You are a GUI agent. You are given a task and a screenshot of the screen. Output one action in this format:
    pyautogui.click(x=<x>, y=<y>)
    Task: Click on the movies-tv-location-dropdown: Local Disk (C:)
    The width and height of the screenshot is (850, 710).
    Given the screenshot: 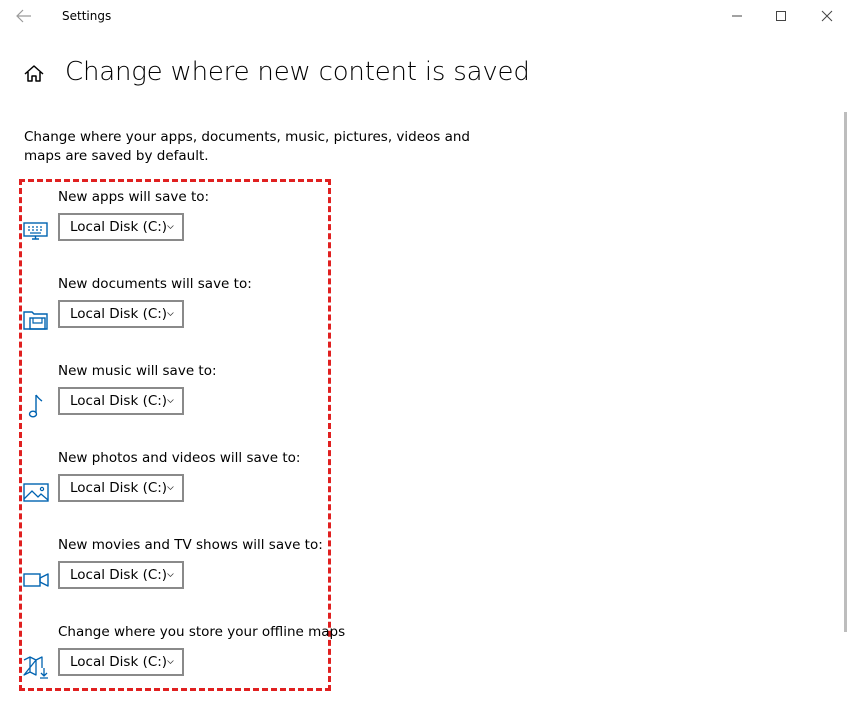 What is the action you would take?
    pyautogui.click(x=121, y=575)
    